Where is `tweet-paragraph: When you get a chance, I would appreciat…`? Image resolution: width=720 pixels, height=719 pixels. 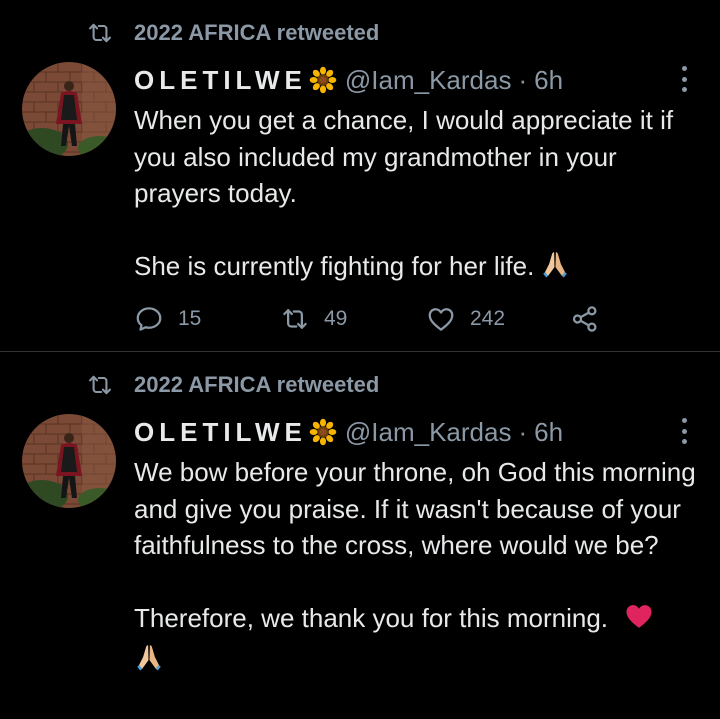
tweet-paragraph: When you get a chance, I would appreciat… is located at coordinates (404, 156).